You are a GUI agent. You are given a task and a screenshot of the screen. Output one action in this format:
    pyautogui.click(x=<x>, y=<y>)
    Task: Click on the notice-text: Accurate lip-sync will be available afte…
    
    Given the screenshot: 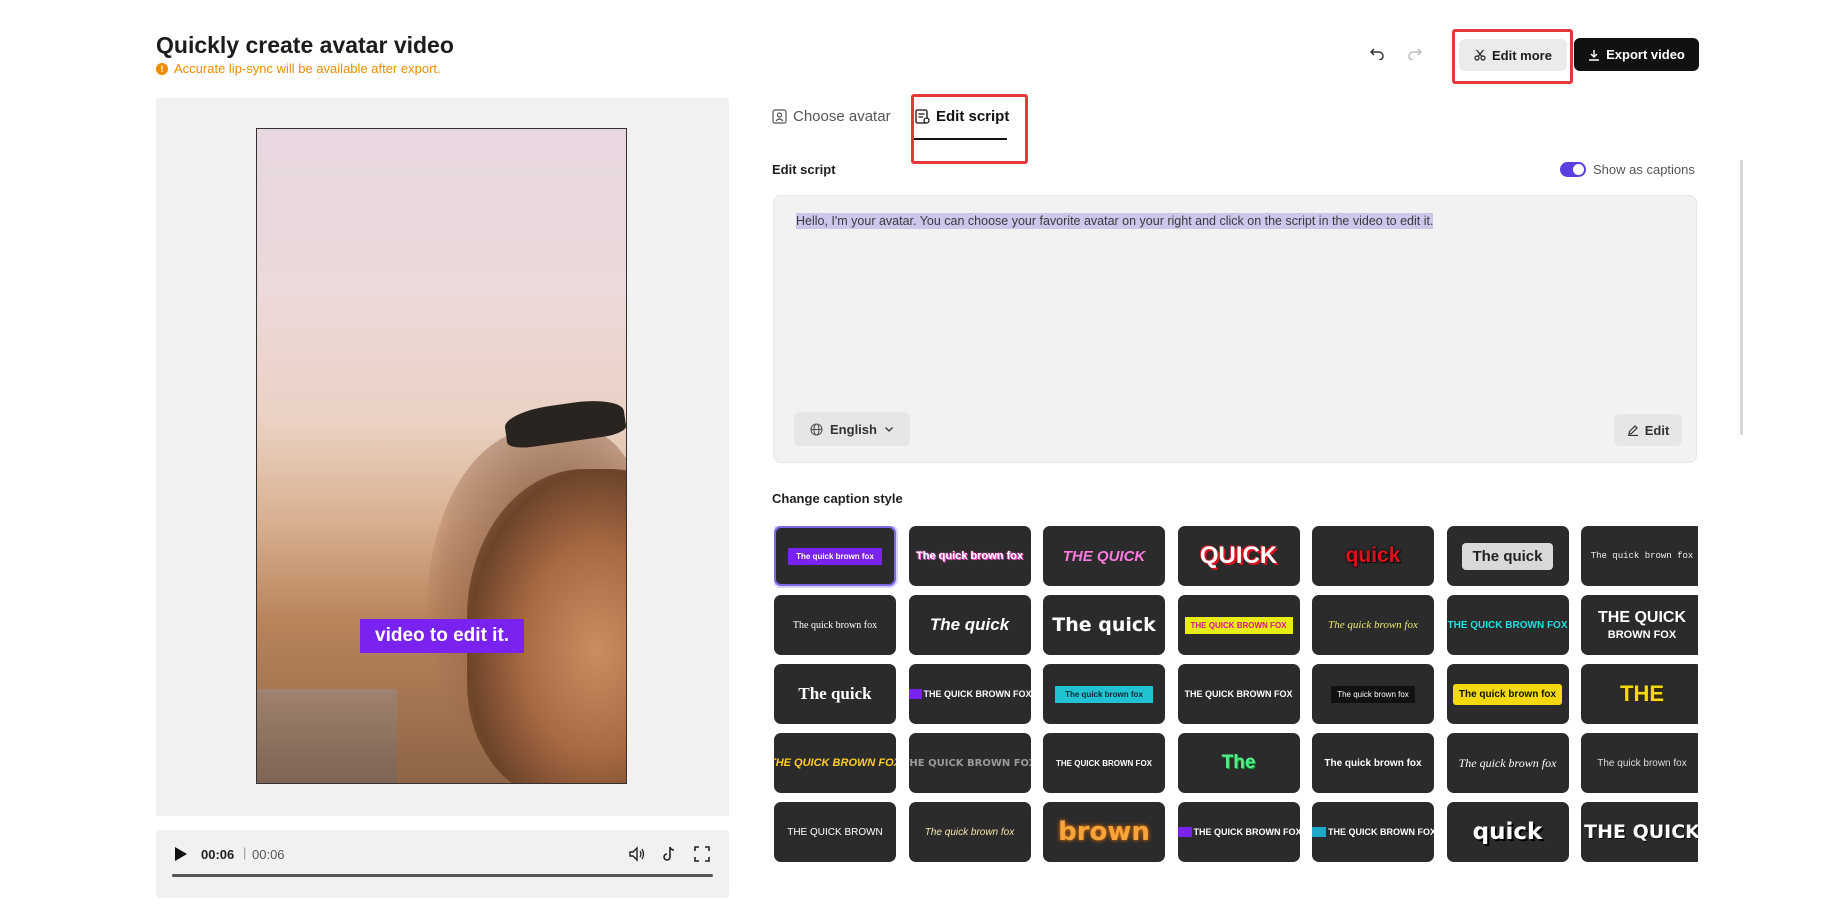 What is the action you would take?
    pyautogui.click(x=307, y=68)
    